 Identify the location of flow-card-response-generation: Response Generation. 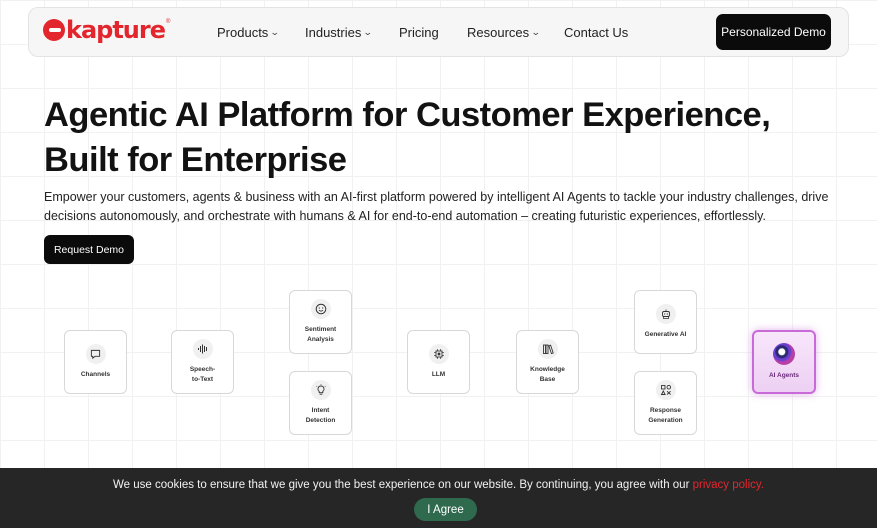
(665, 403).